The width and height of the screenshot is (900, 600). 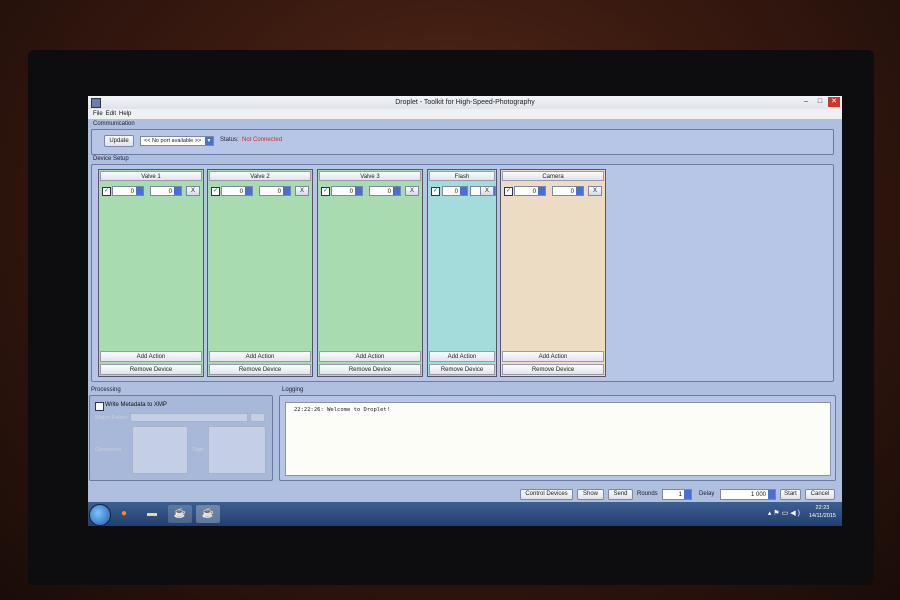 What do you see at coordinates (462, 176) in the screenshot?
I see `device-name: Flash` at bounding box center [462, 176].